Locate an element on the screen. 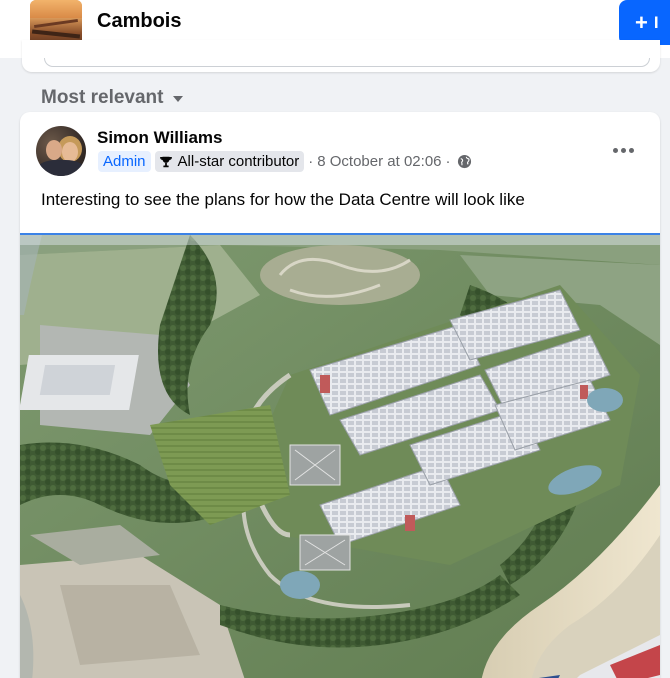  sort-selector: Most relevant is located at coordinates (112, 98).